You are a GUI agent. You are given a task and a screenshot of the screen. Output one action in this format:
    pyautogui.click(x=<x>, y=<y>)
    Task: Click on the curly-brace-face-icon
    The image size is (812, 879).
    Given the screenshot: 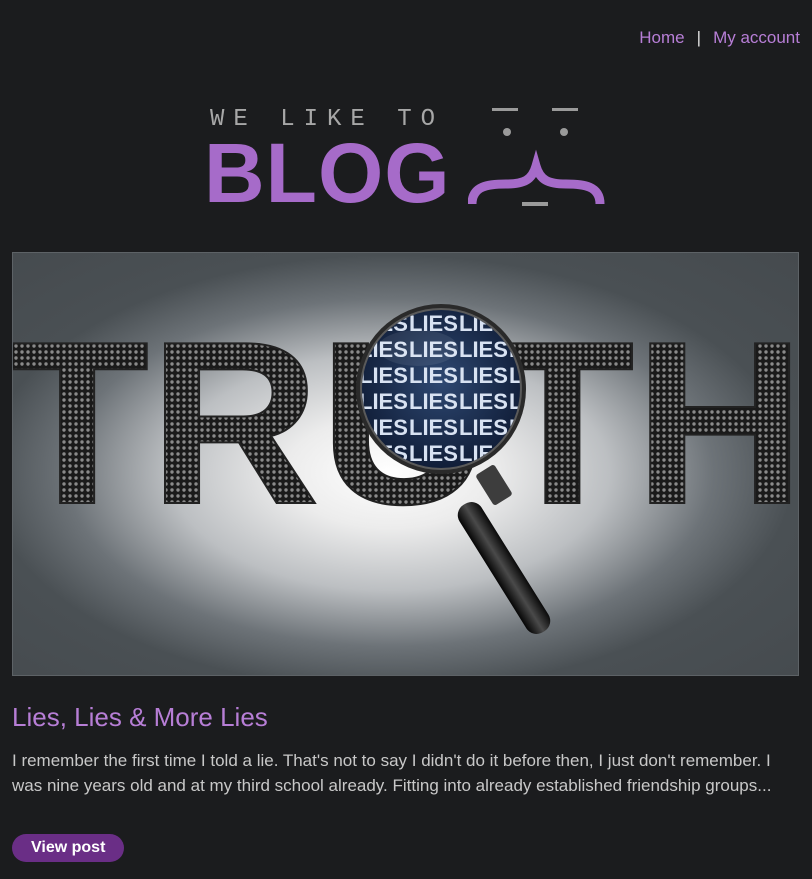 What is the action you would take?
    pyautogui.click(x=536, y=157)
    